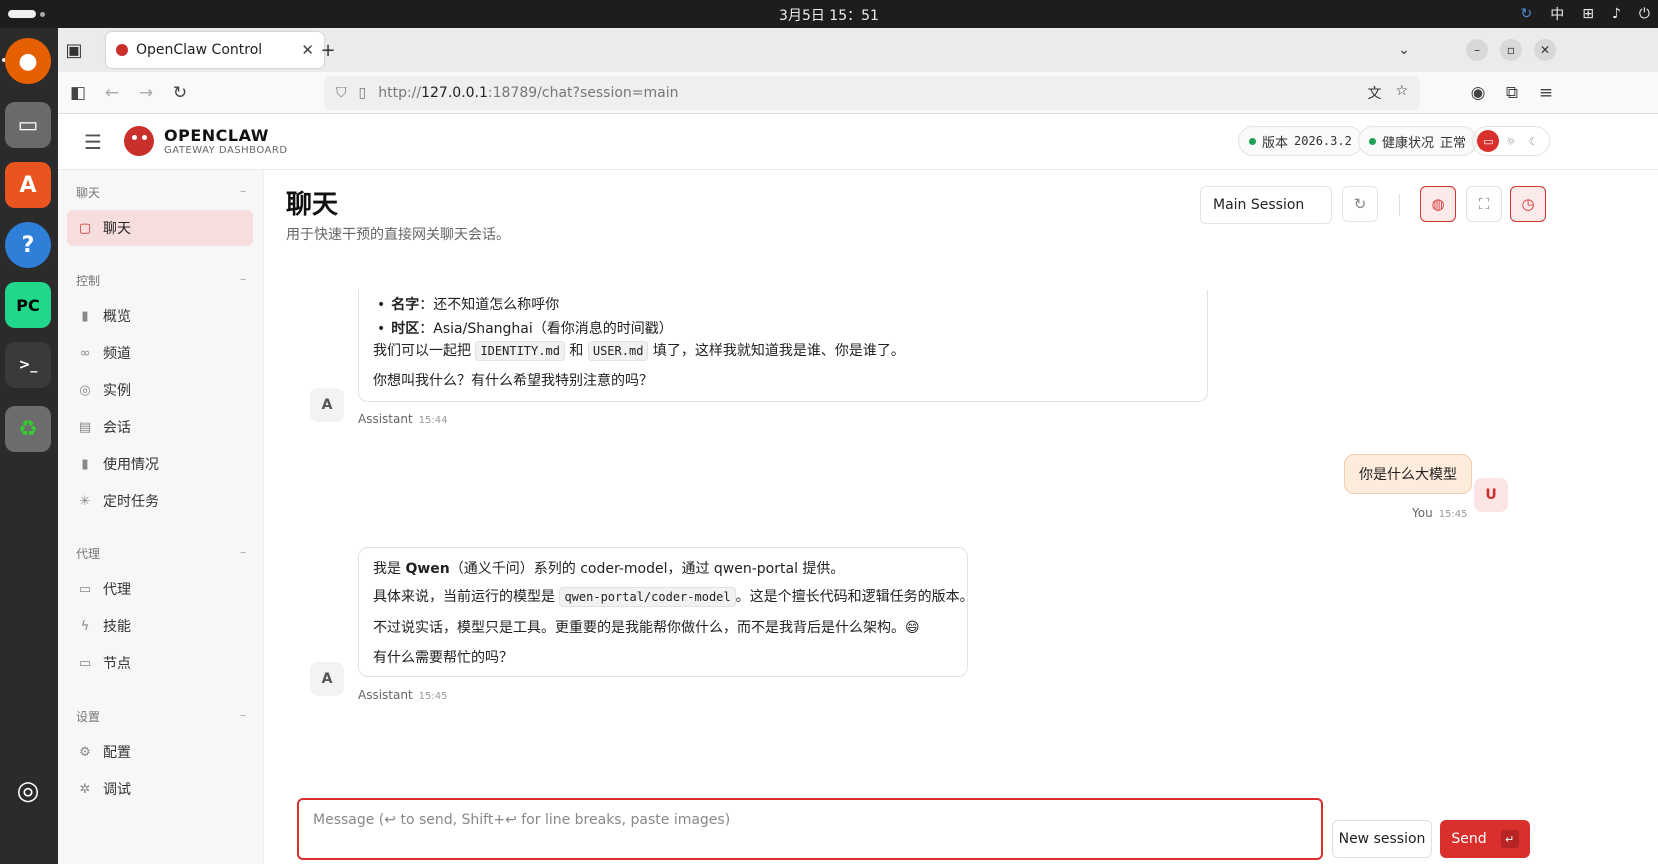 The width and height of the screenshot is (1658, 864). I want to click on sidebar-item-chat: ▢ 聊天, so click(160, 228).